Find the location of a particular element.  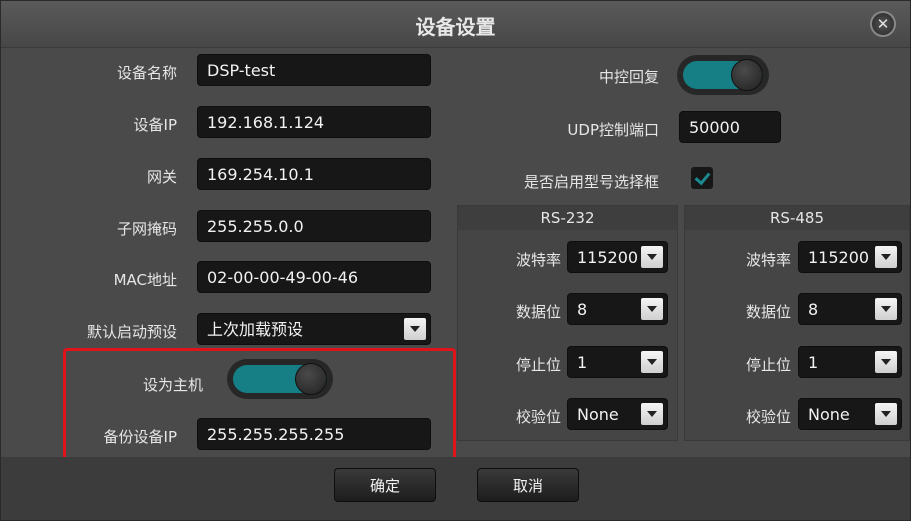

device-ip-input: 192.168.1.124 is located at coordinates (314, 122).